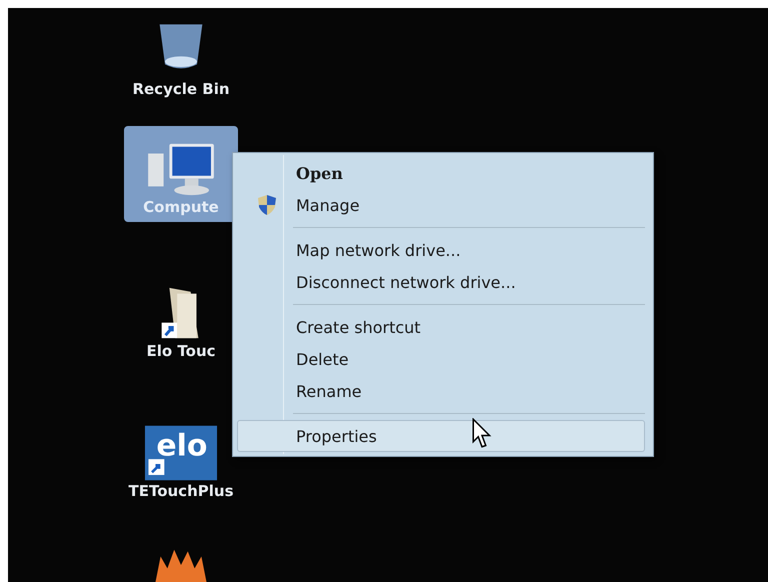 This screenshot has height=582, width=768. What do you see at coordinates (441, 436) in the screenshot?
I see `menu-item: Properties` at bounding box center [441, 436].